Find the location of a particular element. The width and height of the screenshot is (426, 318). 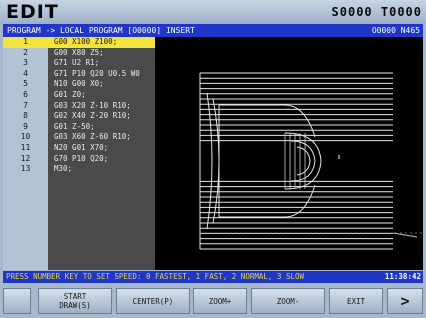

line-code: G03 X20 Z-10 R10; is located at coordinates (92, 105).